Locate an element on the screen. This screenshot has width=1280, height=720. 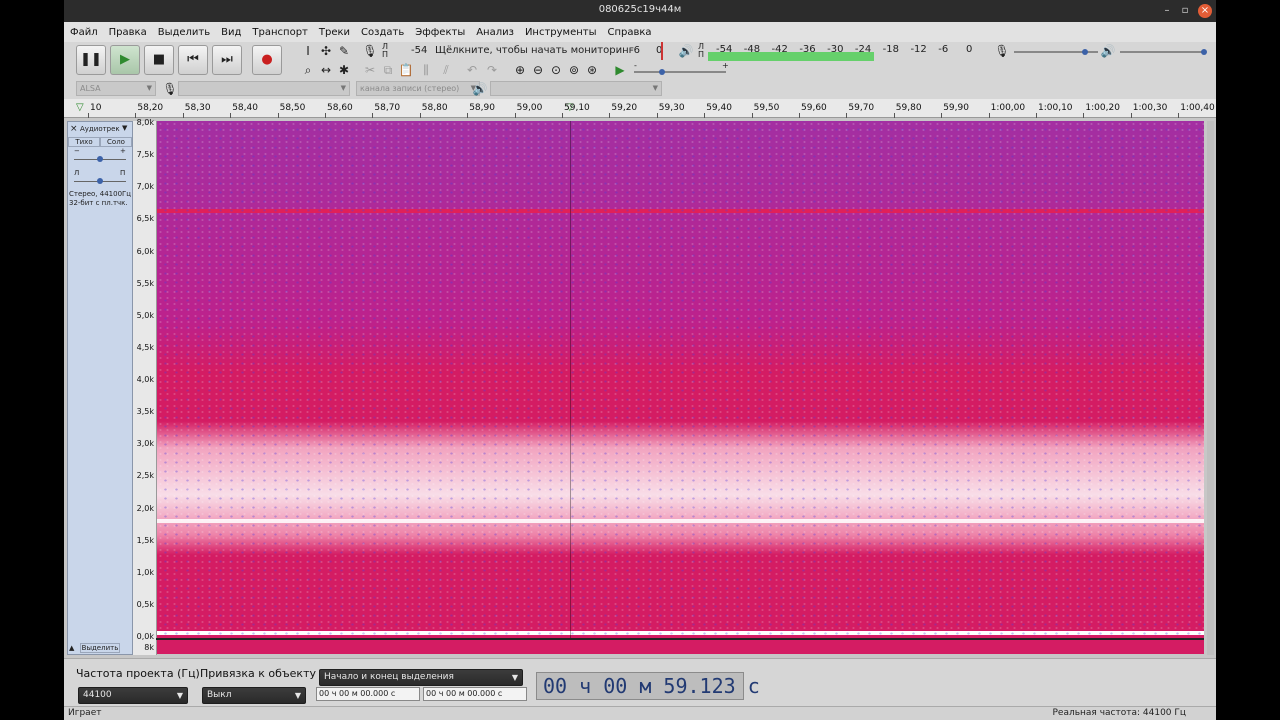
snap-label: Привязка к объекту is located at coordinates (258, 673).